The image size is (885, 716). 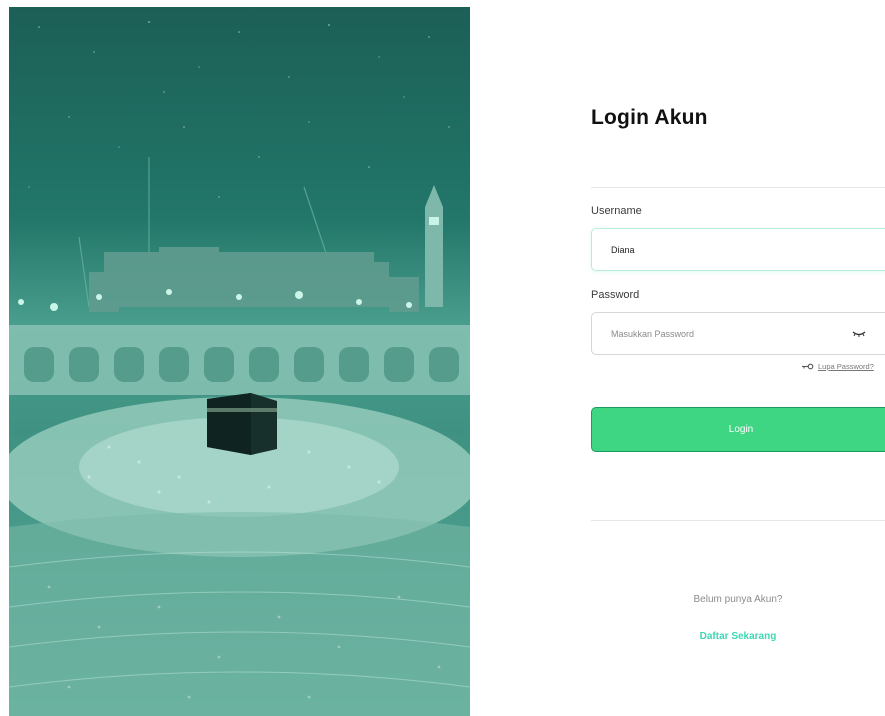 What do you see at coordinates (242, 424) in the screenshot?
I see `kaaba` at bounding box center [242, 424].